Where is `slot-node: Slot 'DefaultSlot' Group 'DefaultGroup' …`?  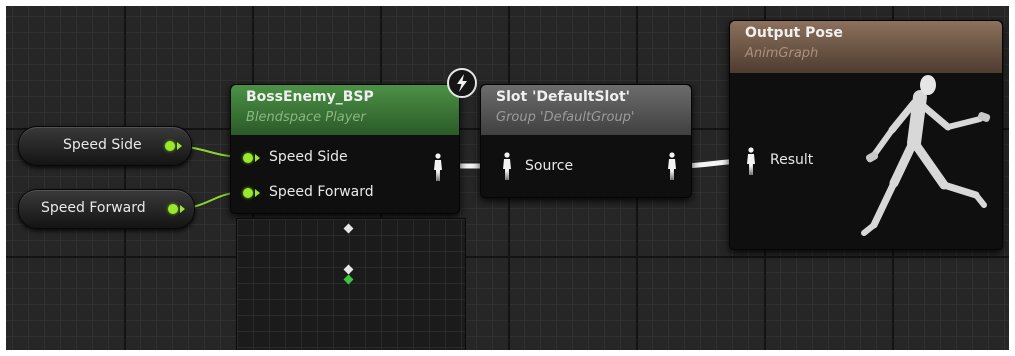
slot-node: Slot 'DefaultSlot' Group 'DefaultGroup' … is located at coordinates (586, 141).